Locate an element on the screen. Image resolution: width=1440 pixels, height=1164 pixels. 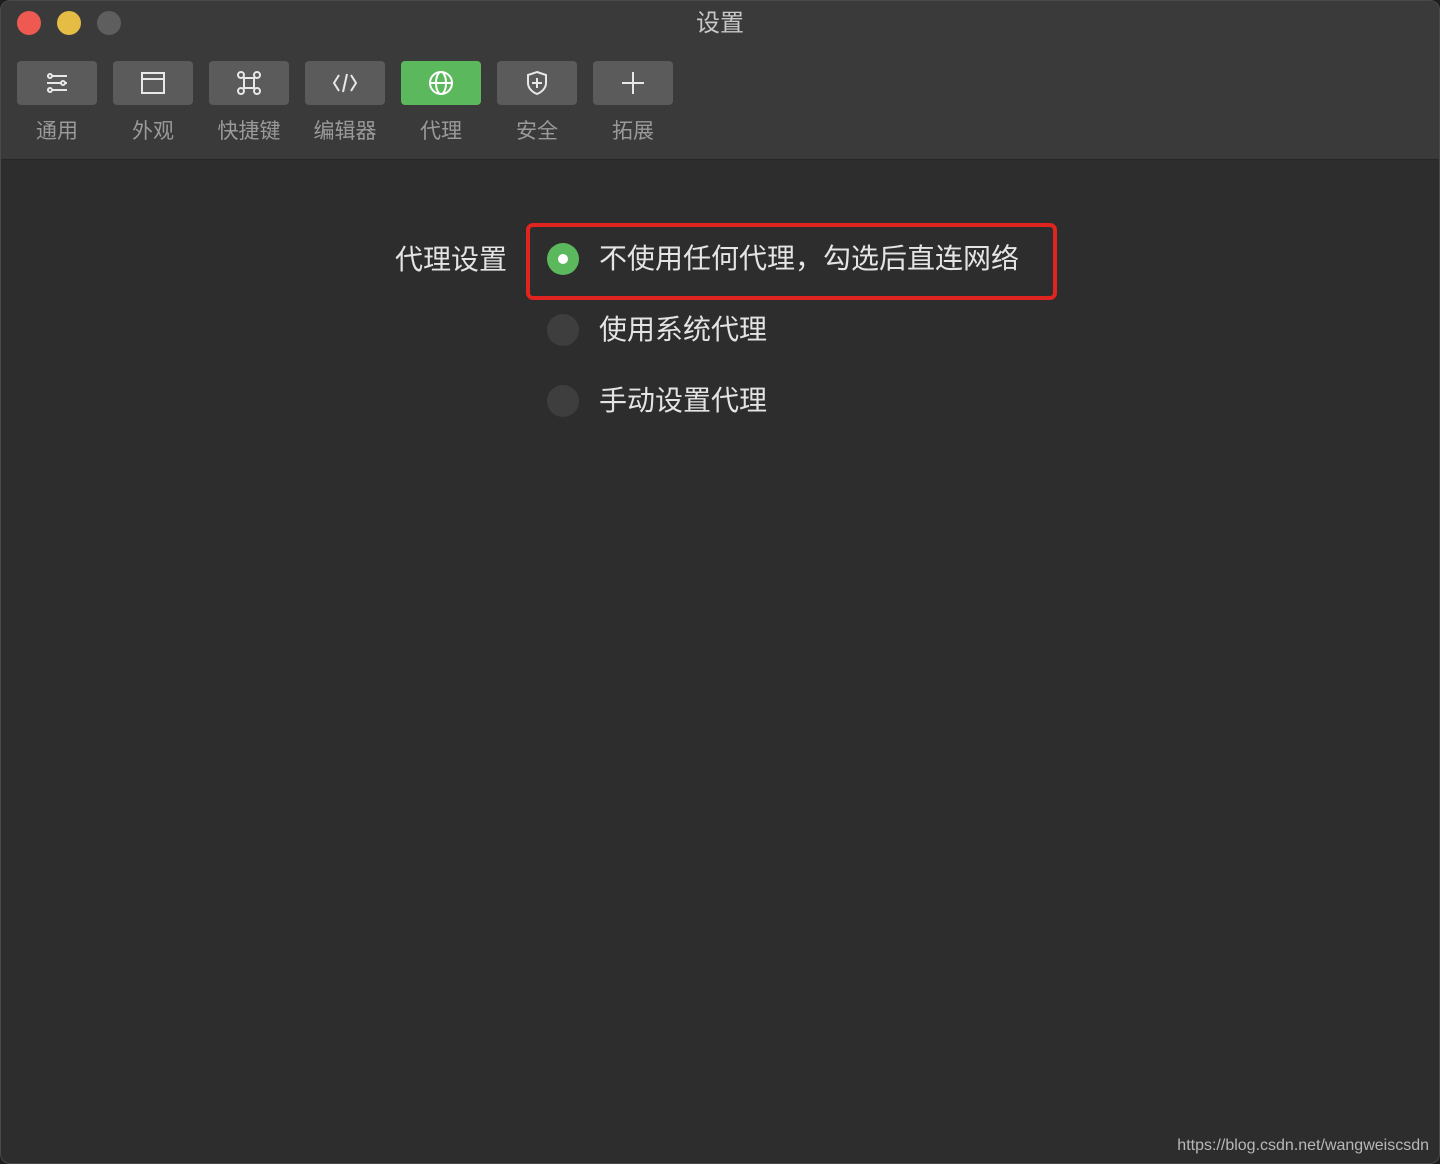
tab-appearance: 外观 is located at coordinates (153, 106).